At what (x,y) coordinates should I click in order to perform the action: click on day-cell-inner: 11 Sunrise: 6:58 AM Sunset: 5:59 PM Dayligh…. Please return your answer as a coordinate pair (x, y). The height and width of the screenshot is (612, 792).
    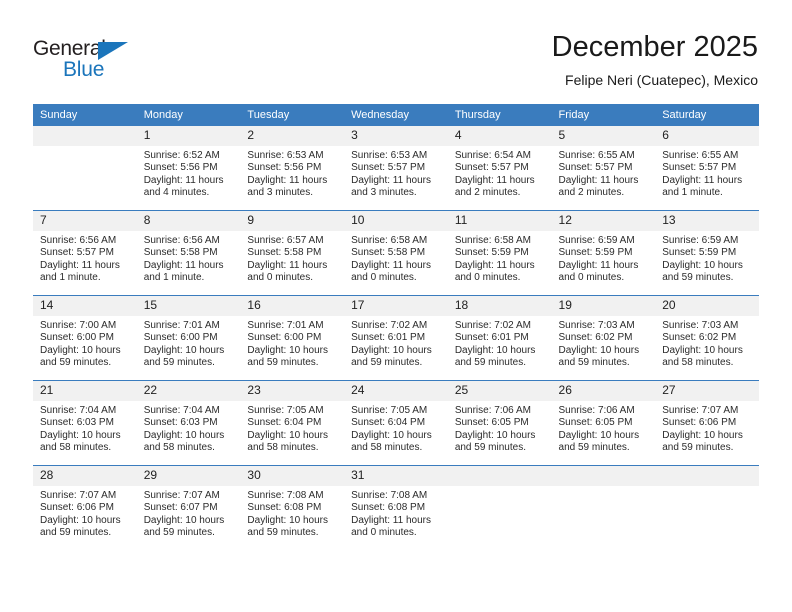
    Looking at the image, I should click on (499, 253).